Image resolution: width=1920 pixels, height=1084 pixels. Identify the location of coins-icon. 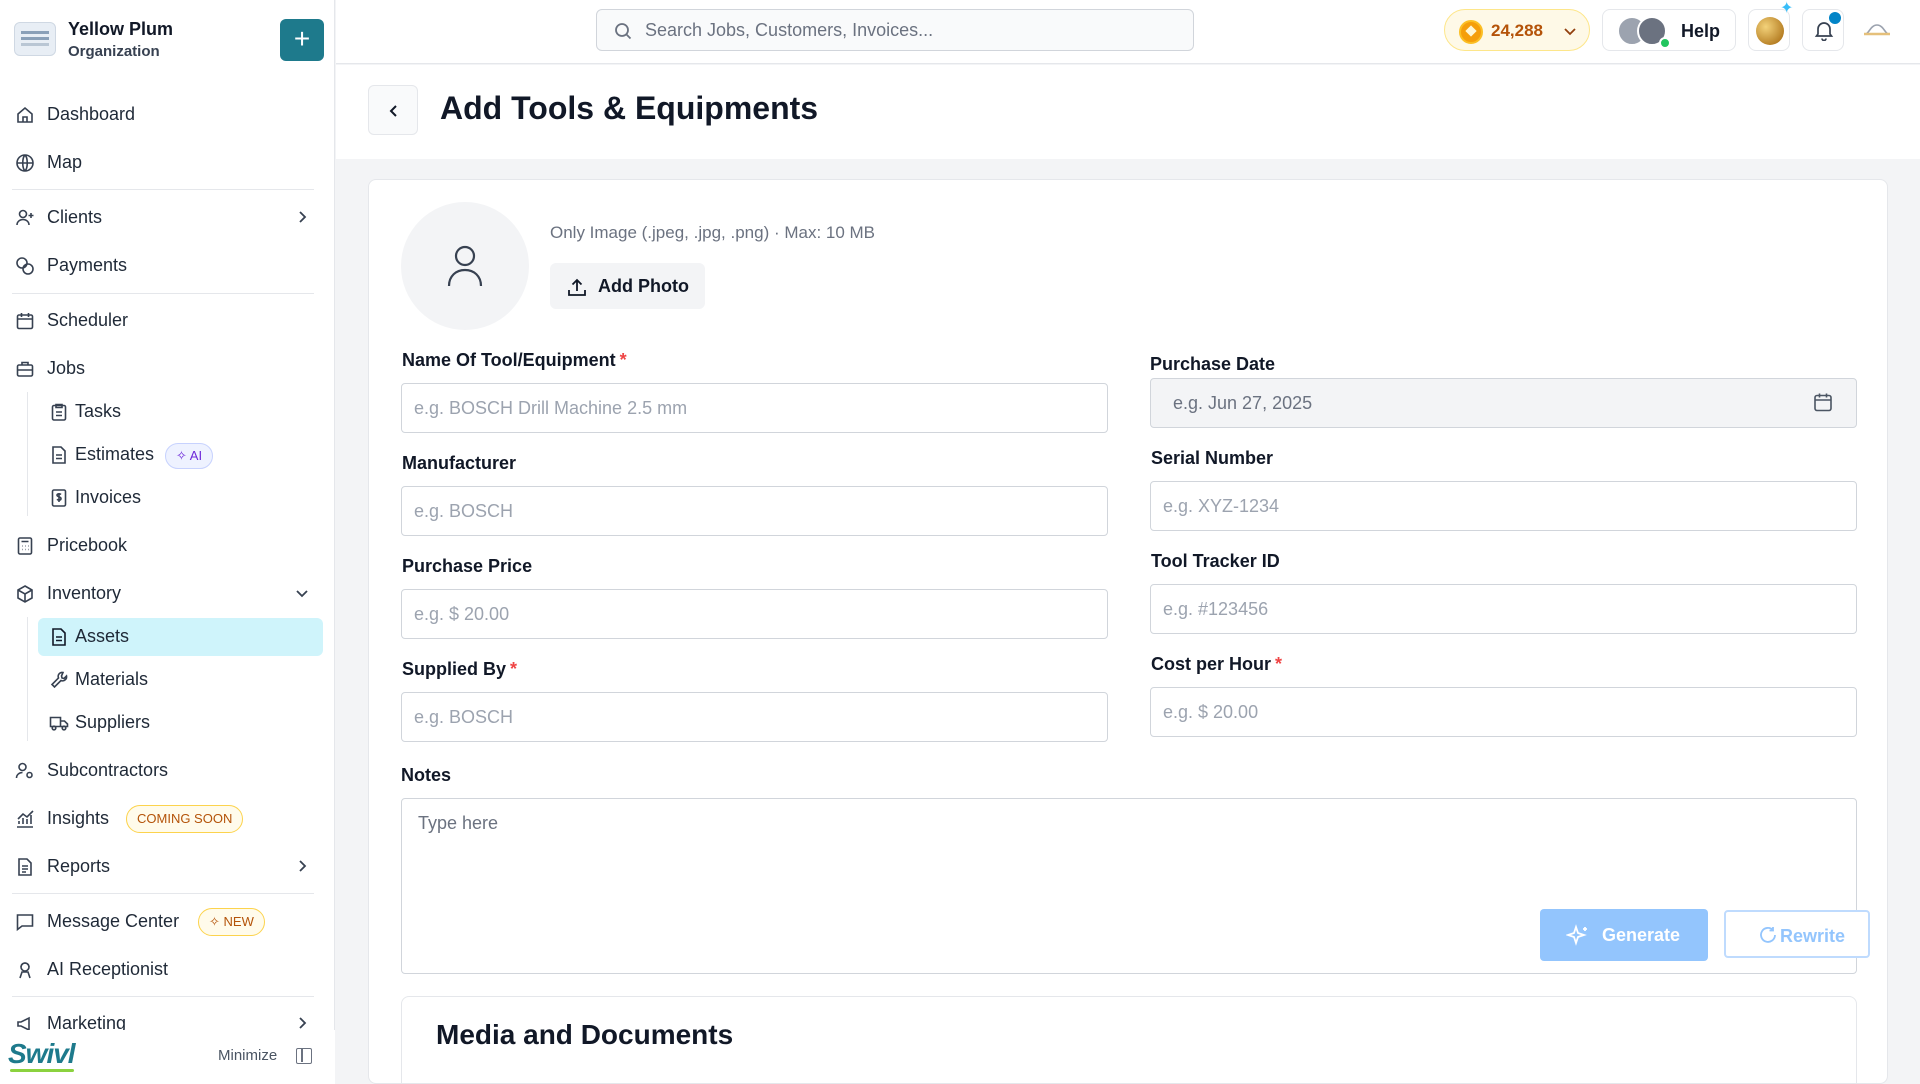
(25, 266).